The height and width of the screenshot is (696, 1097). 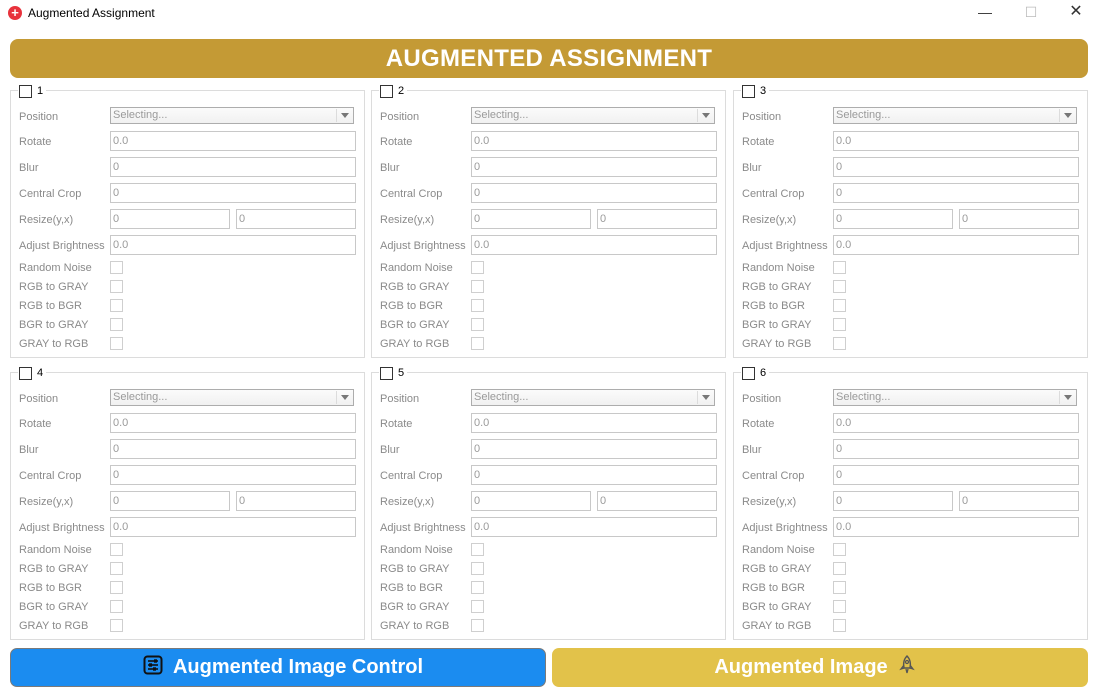 I want to click on group-number: 4, so click(x=40, y=373).